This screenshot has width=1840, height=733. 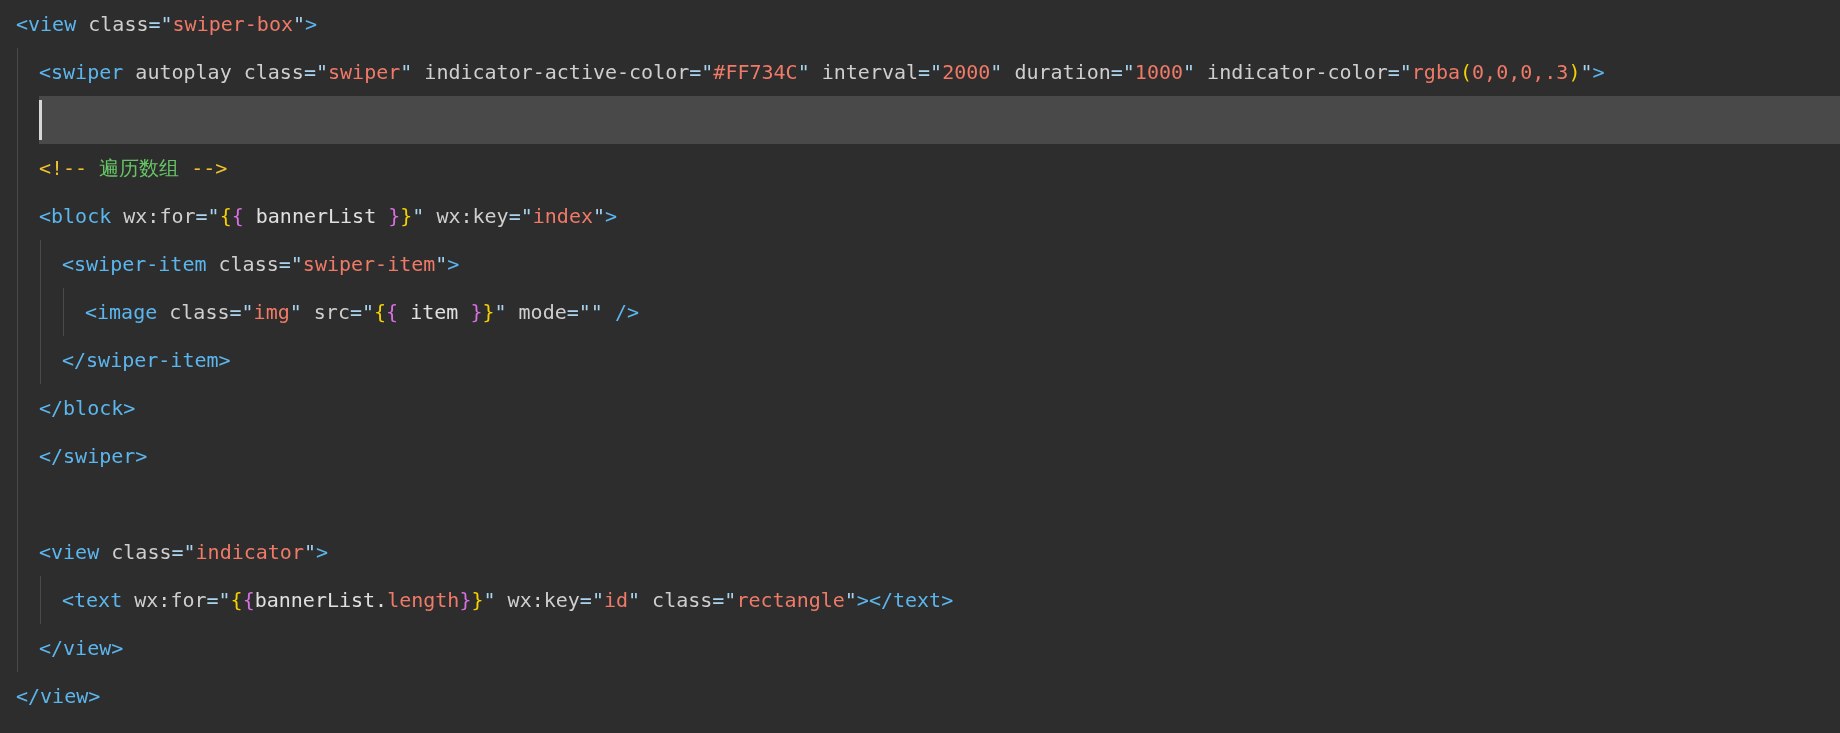 What do you see at coordinates (508, 600) in the screenshot?
I see `code-line: <text wx:for="{{bannerList.length}}" wx:key="id" class="rectangle"></text>` at bounding box center [508, 600].